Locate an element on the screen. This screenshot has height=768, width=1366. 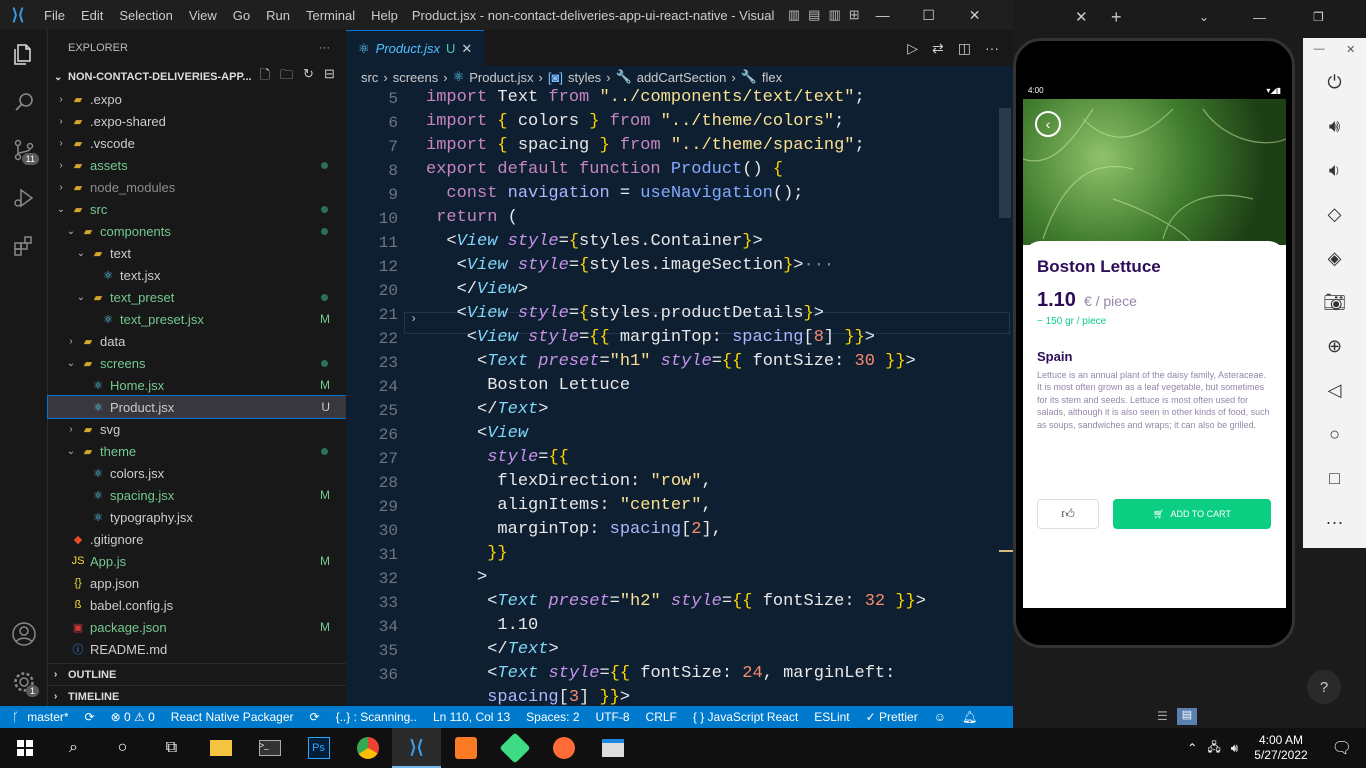
more-icon: ··· is located at coordinates (1334, 522).